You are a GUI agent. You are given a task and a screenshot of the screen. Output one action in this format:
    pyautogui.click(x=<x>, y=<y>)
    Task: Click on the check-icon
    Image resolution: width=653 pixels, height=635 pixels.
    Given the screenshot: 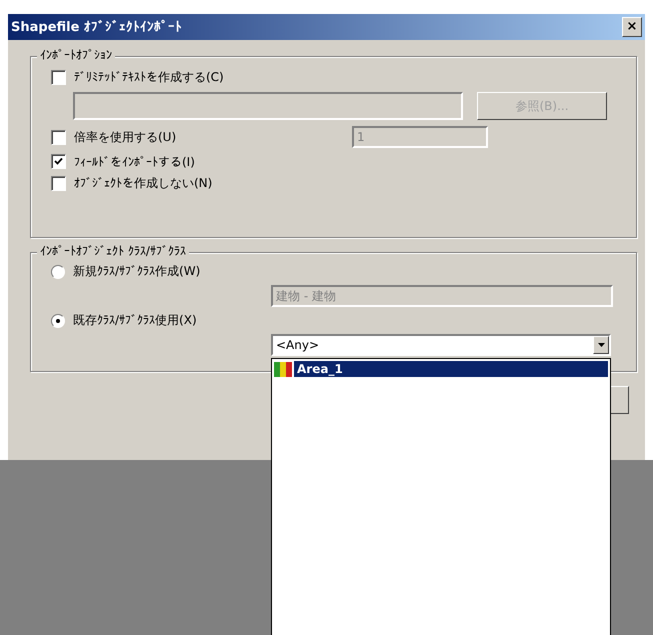 What is the action you would take?
    pyautogui.click(x=58, y=161)
    